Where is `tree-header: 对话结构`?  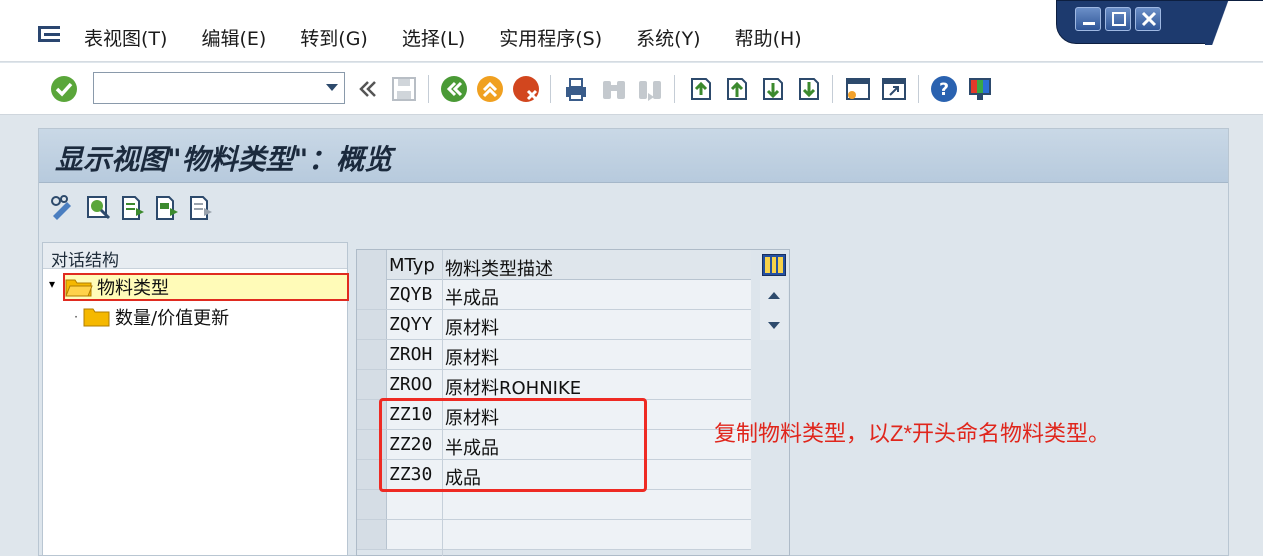 tree-header: 对话结构 is located at coordinates (195, 257).